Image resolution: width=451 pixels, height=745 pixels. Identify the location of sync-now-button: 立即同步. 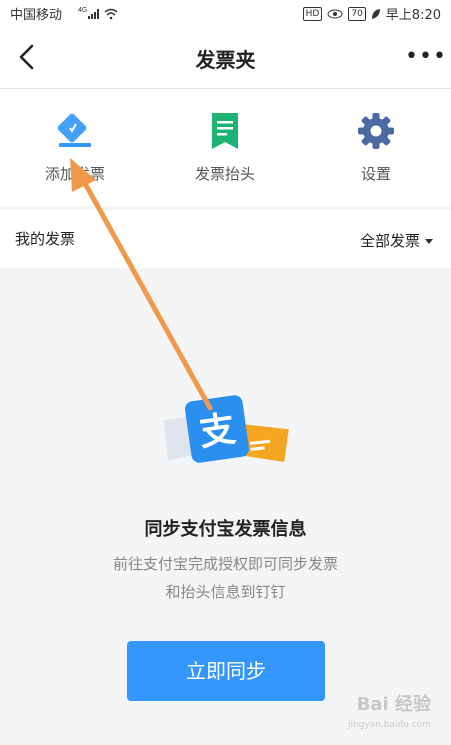
(226, 671).